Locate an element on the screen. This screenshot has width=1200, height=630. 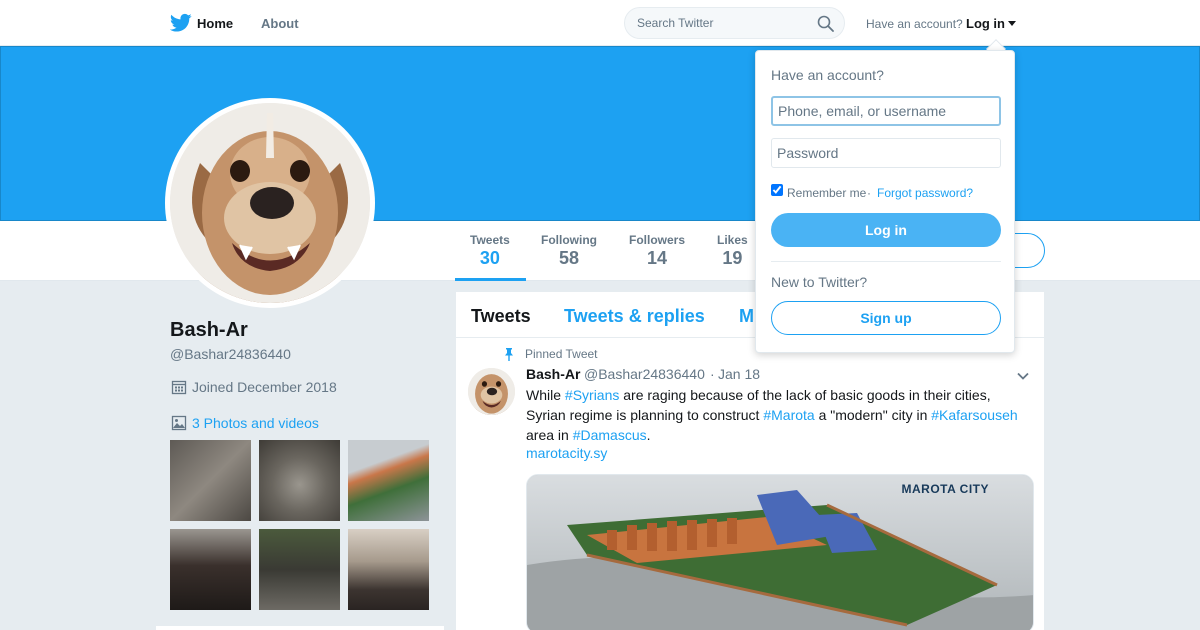
hashtag-link: #Marota is located at coordinates (788, 415).